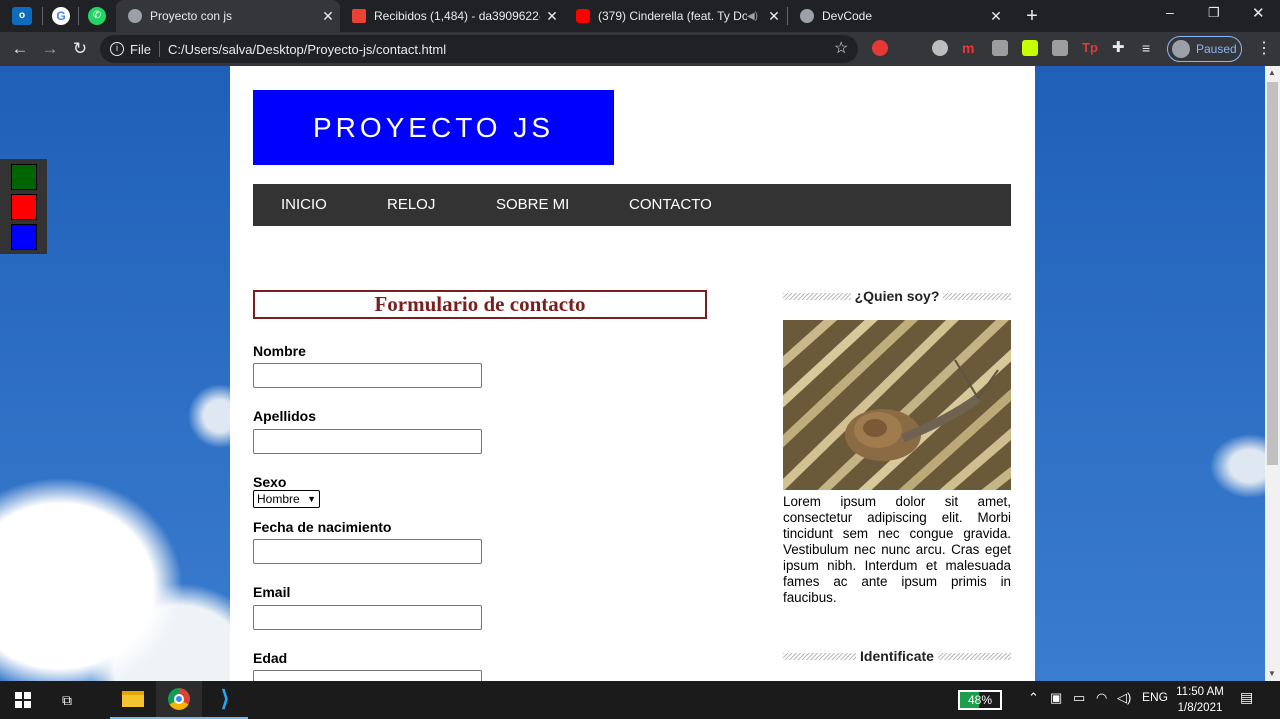 The image size is (1280, 719). What do you see at coordinates (1124, 698) in the screenshot?
I see `volume-icon: ◁)` at bounding box center [1124, 698].